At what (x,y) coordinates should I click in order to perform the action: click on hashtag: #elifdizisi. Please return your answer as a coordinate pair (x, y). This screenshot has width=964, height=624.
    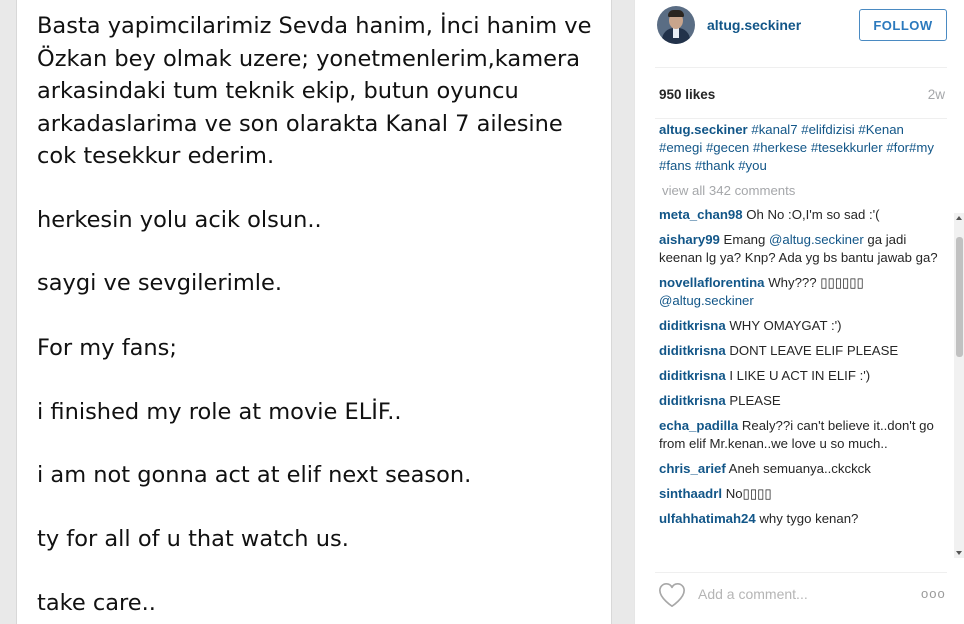
    Looking at the image, I should click on (828, 129).